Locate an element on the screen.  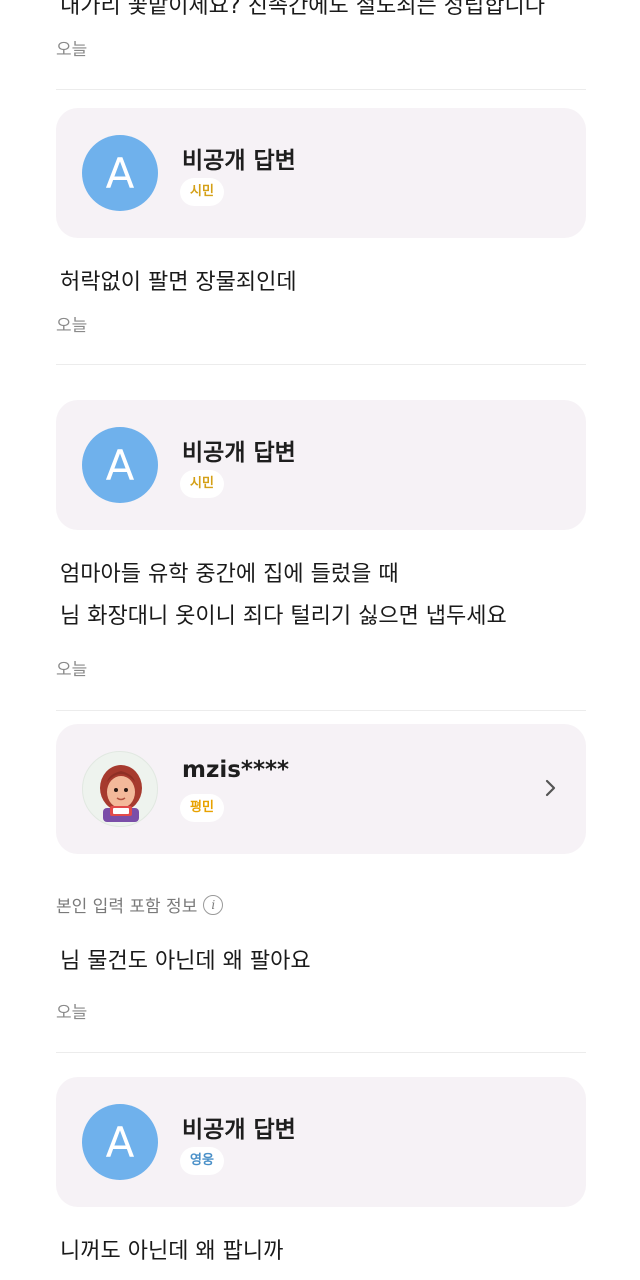
answerer-card: A 비공개 답변 영웅 is located at coordinates (321, 1142).